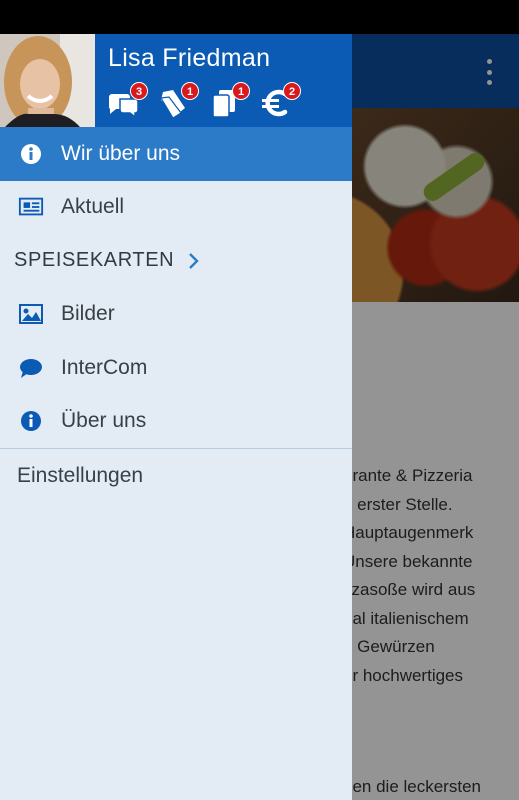 This screenshot has width=519, height=800. What do you see at coordinates (94, 260) in the screenshot?
I see `section-label: SPEISEKARTEN` at bounding box center [94, 260].